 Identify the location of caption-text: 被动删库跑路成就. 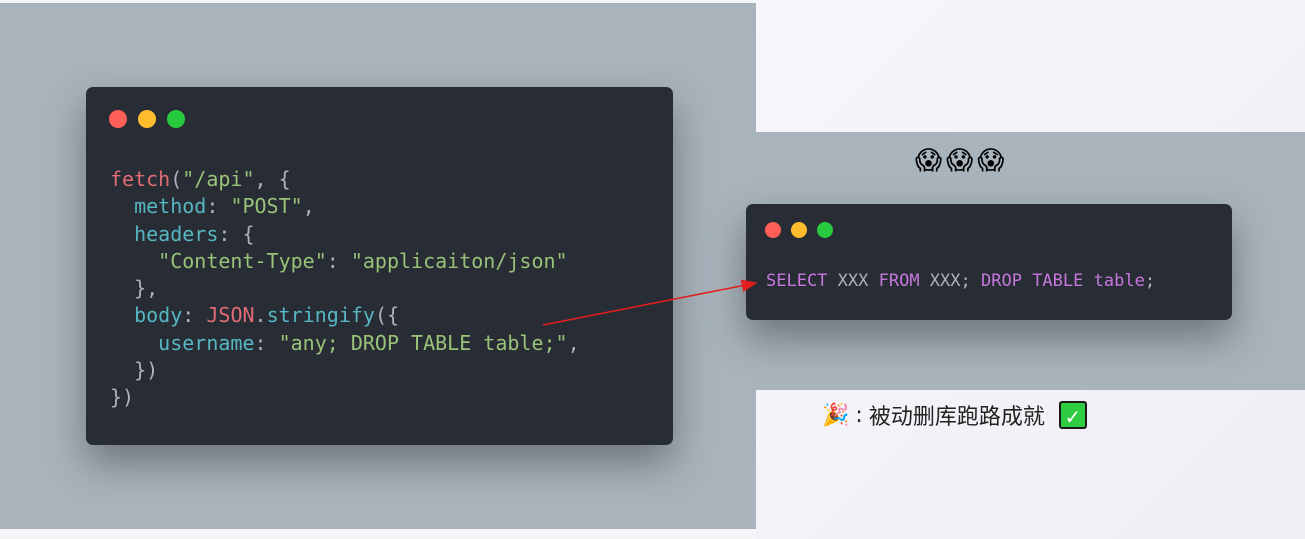
(956, 417).